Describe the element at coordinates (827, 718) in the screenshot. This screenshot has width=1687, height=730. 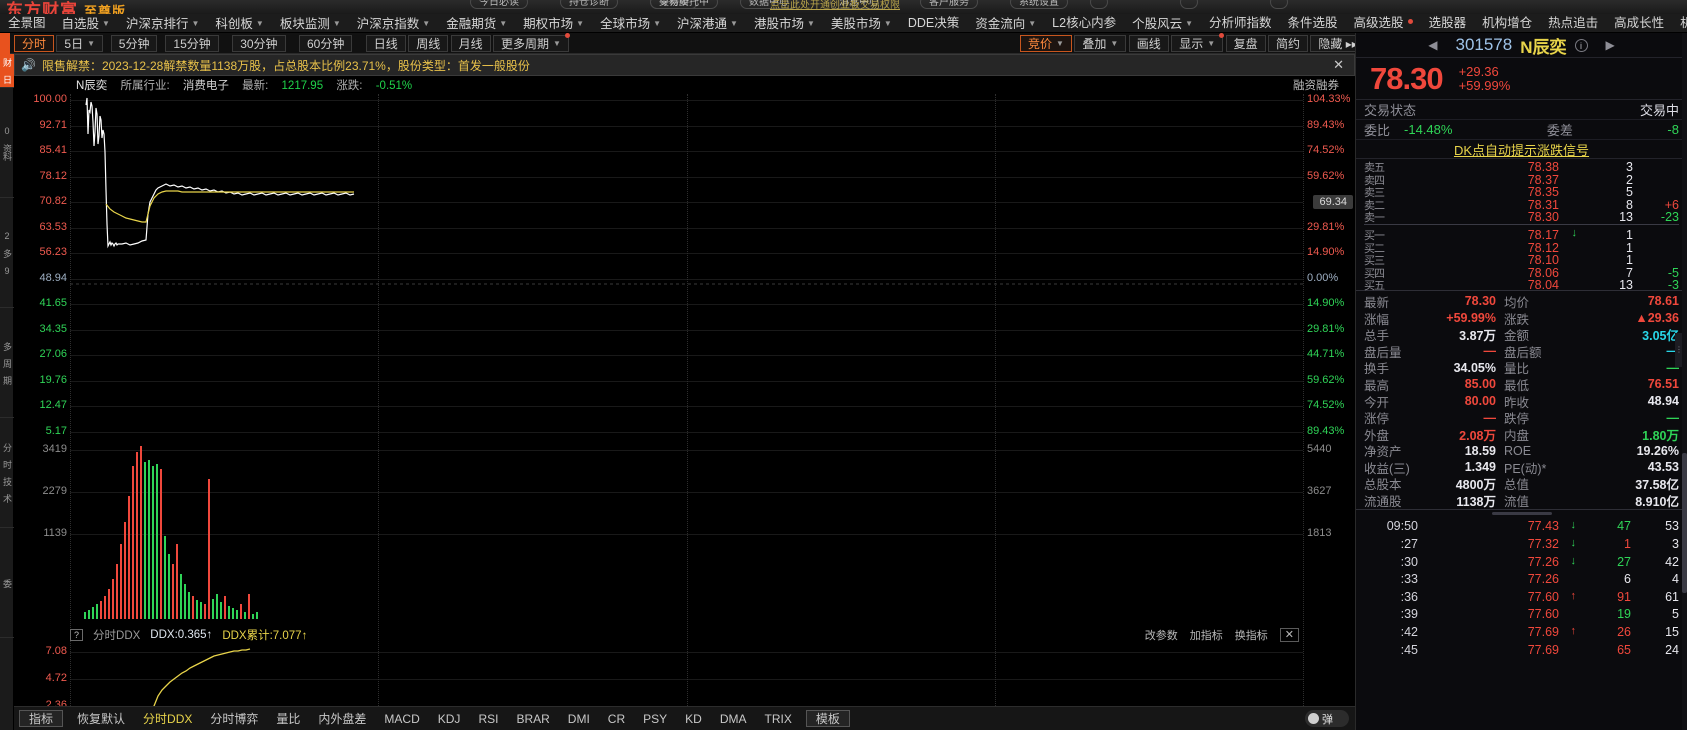
I see `indicator-tab-16: 模板` at that location.